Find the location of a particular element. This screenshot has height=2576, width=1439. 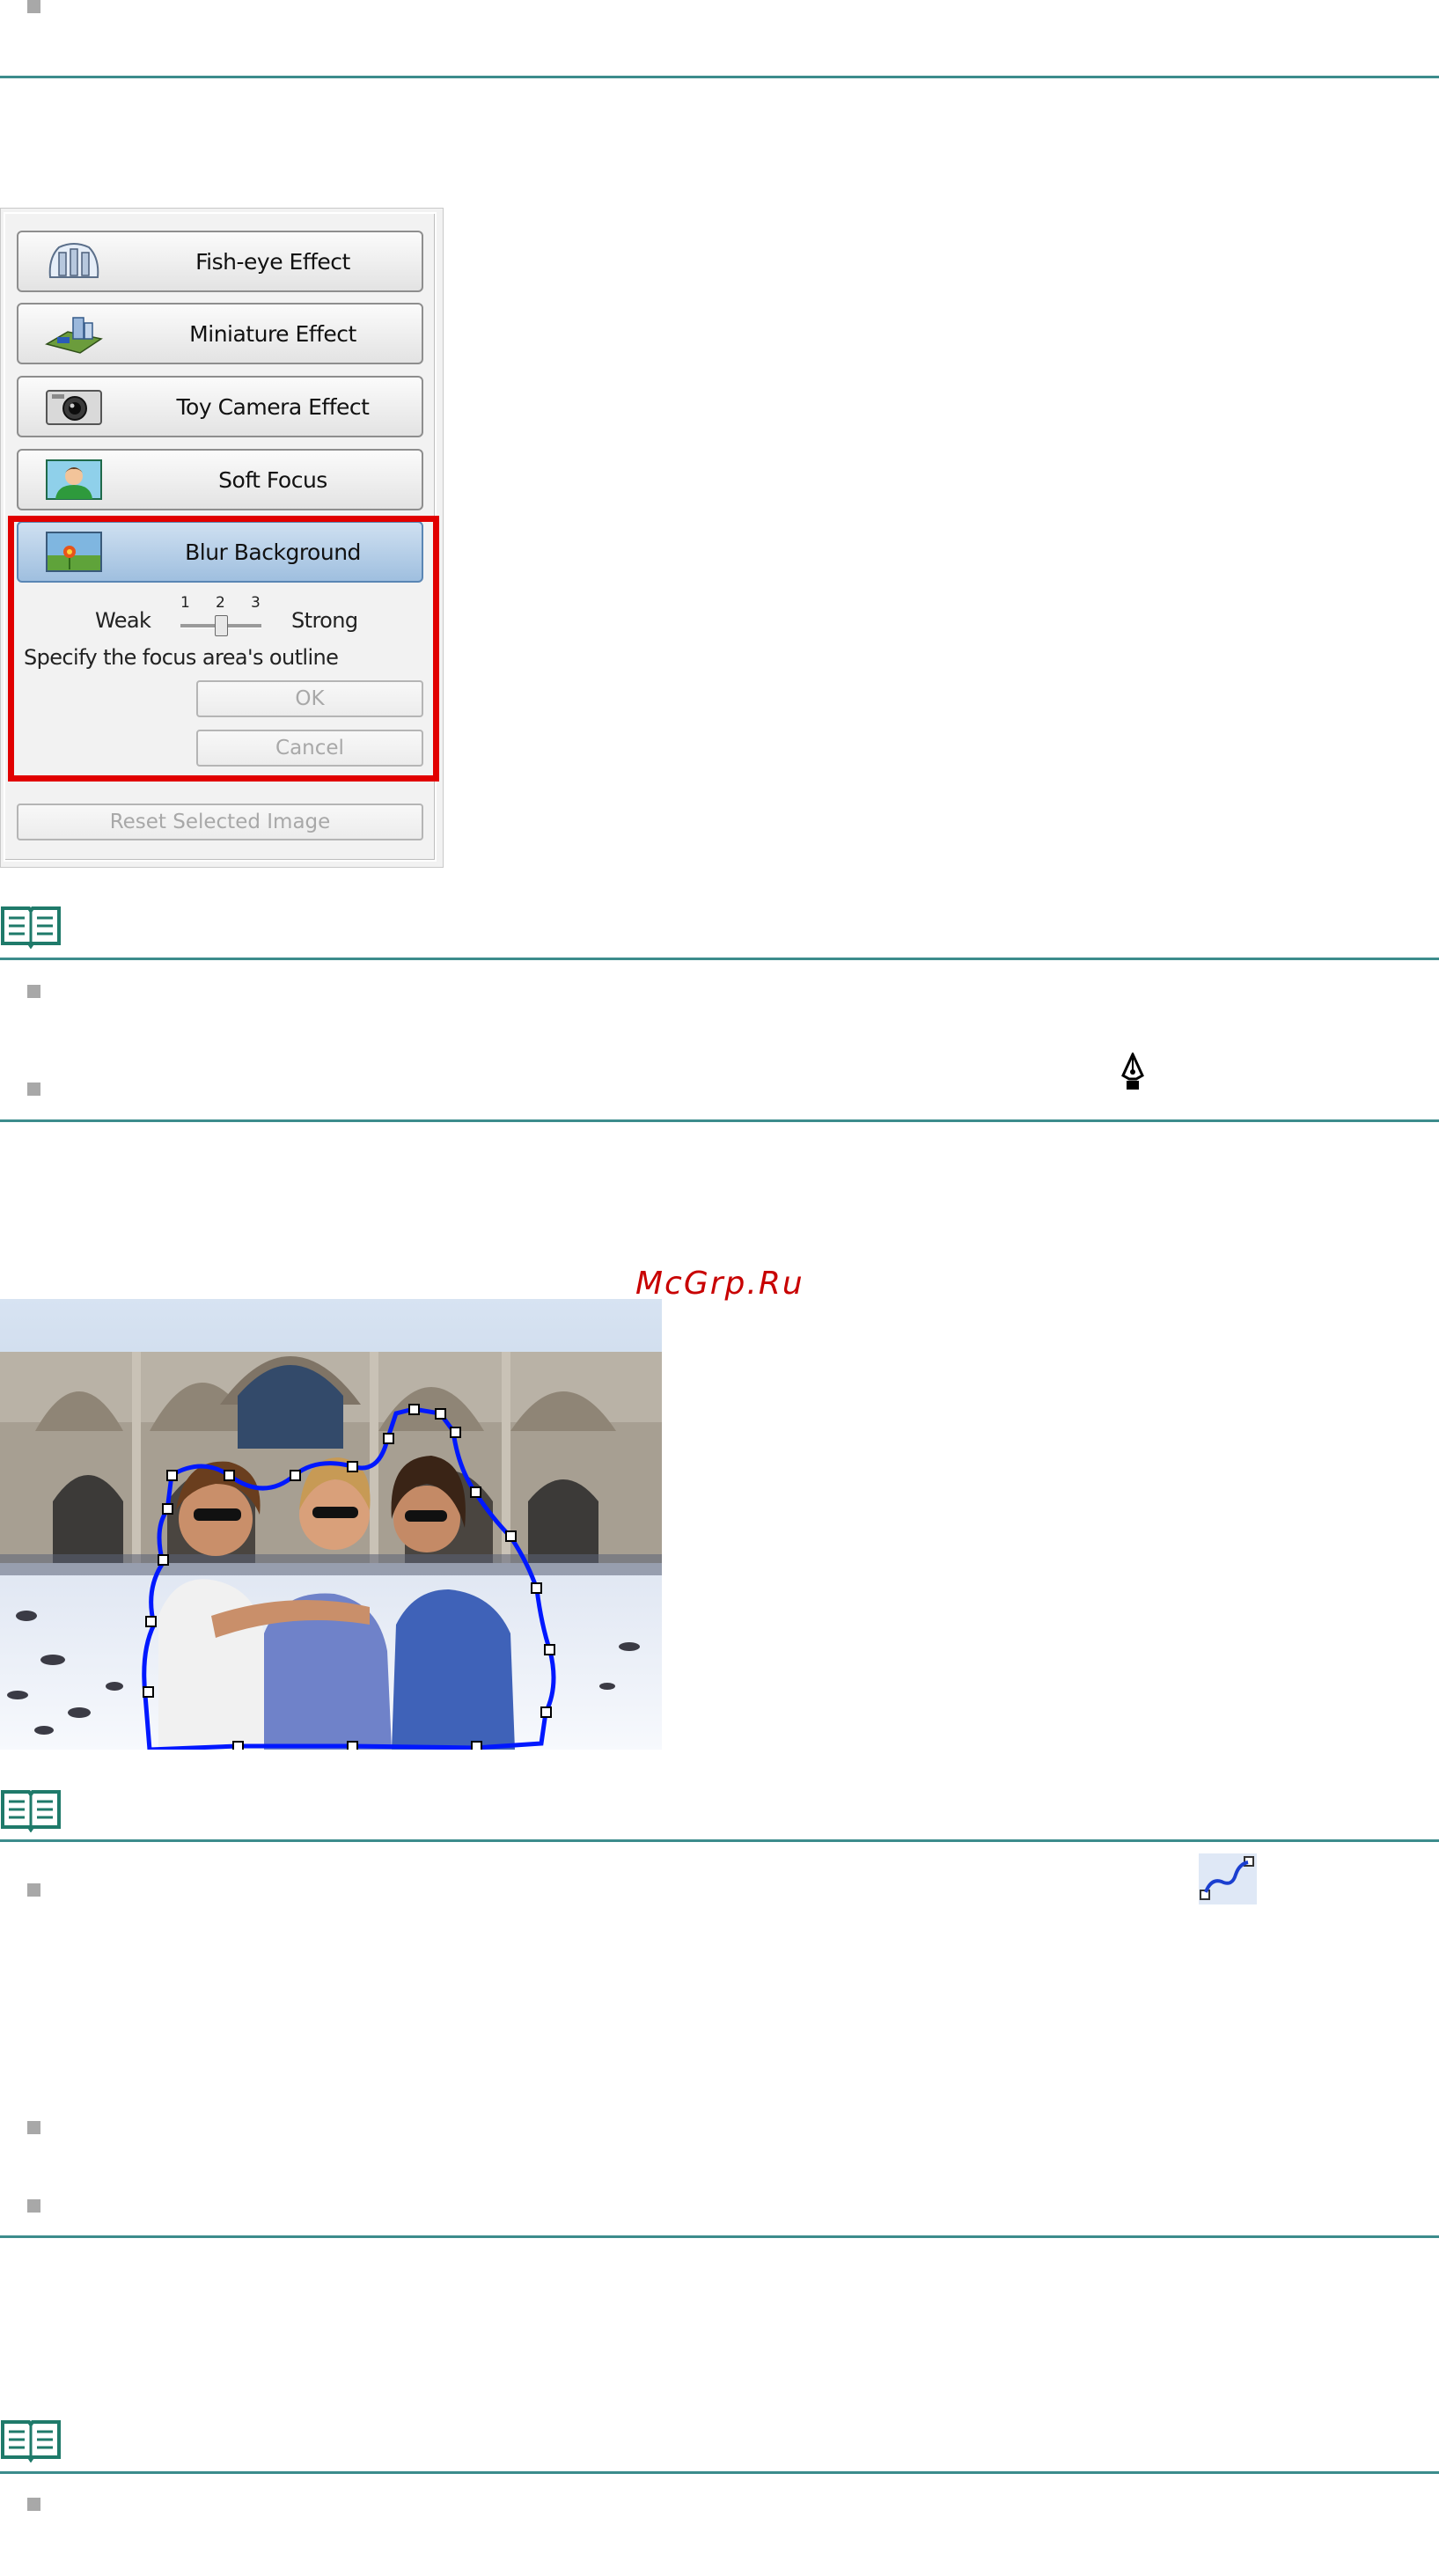

sample-photo is located at coordinates (331, 1524).